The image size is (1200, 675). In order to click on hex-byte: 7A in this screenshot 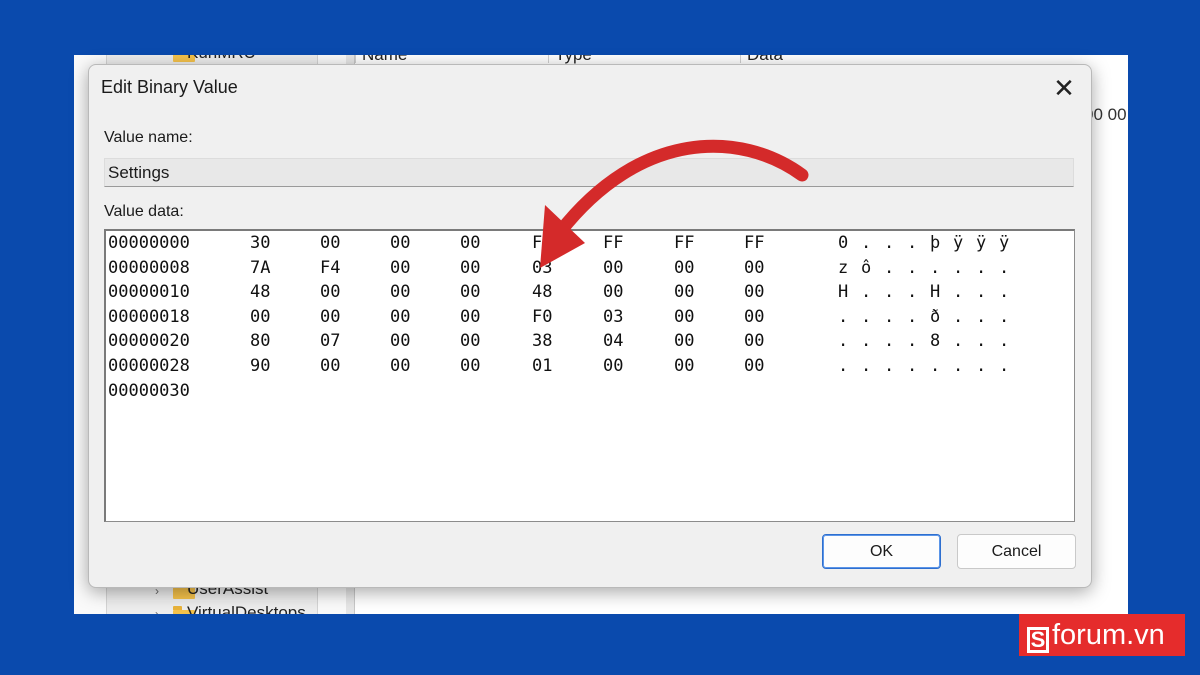, I will do `click(260, 268)`.